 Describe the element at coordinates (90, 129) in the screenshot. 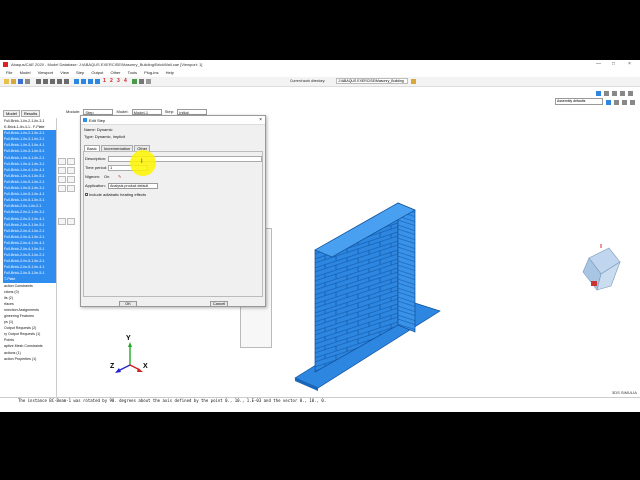

I see `name-label: Name:` at that location.